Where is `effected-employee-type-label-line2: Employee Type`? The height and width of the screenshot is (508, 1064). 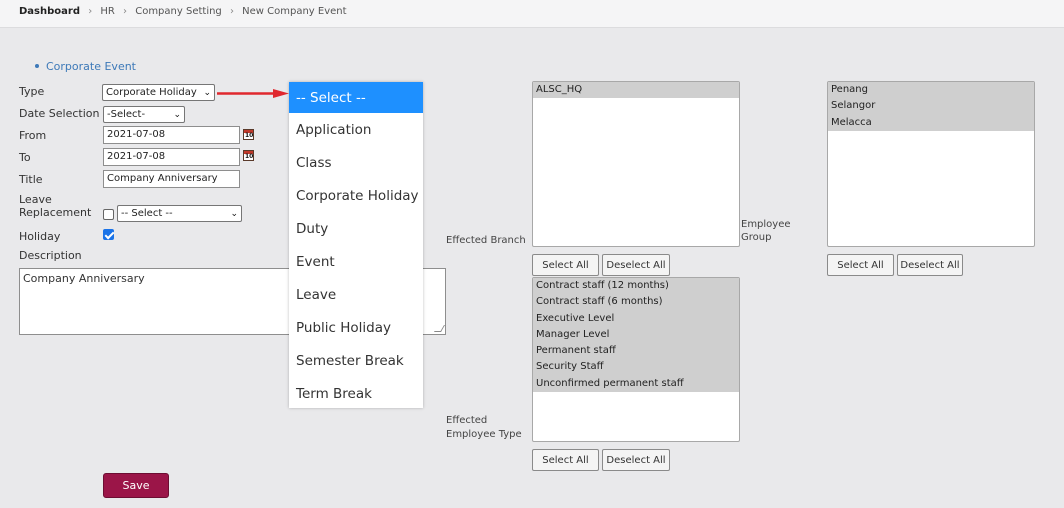 effected-employee-type-label-line2: Employee Type is located at coordinates (484, 434).